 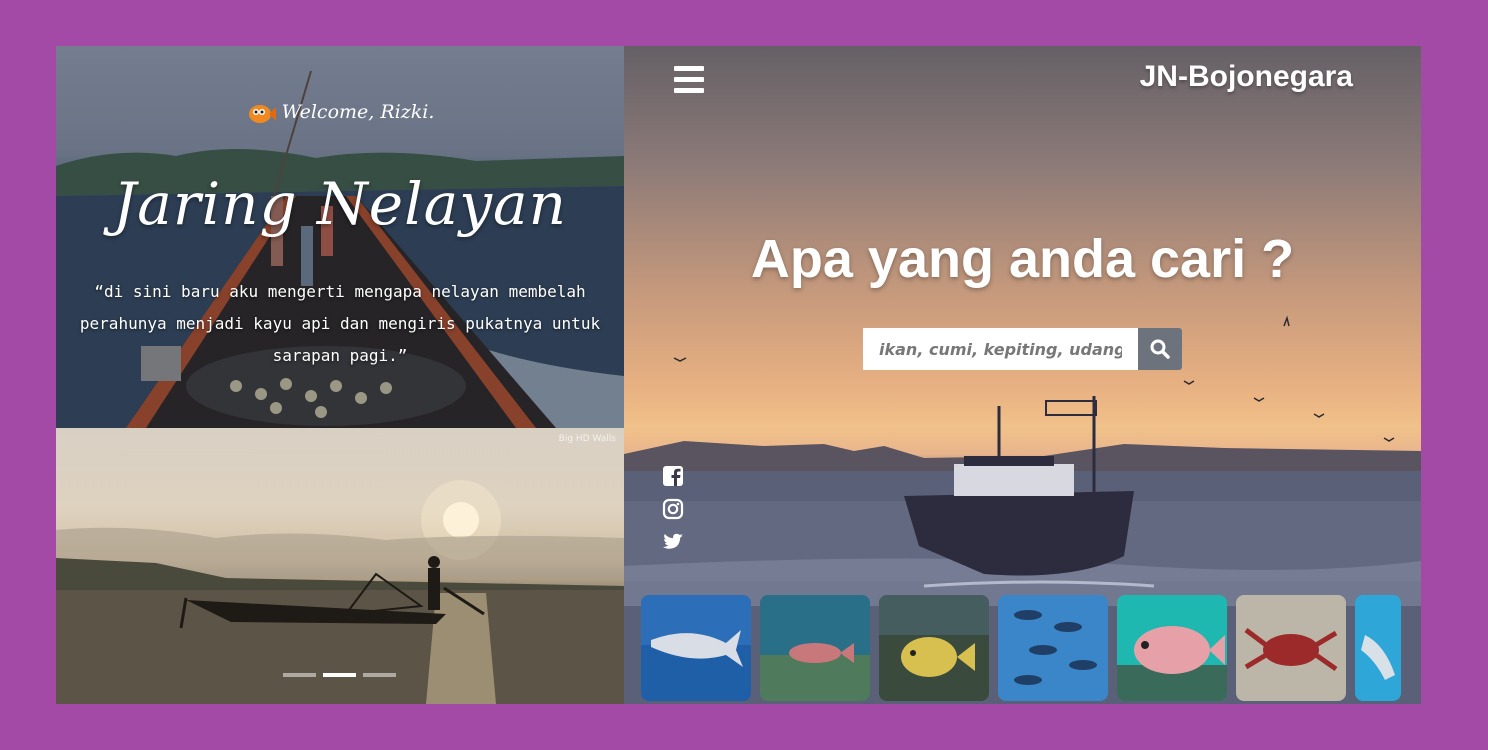 What do you see at coordinates (673, 542) in the screenshot?
I see `twitter-icon` at bounding box center [673, 542].